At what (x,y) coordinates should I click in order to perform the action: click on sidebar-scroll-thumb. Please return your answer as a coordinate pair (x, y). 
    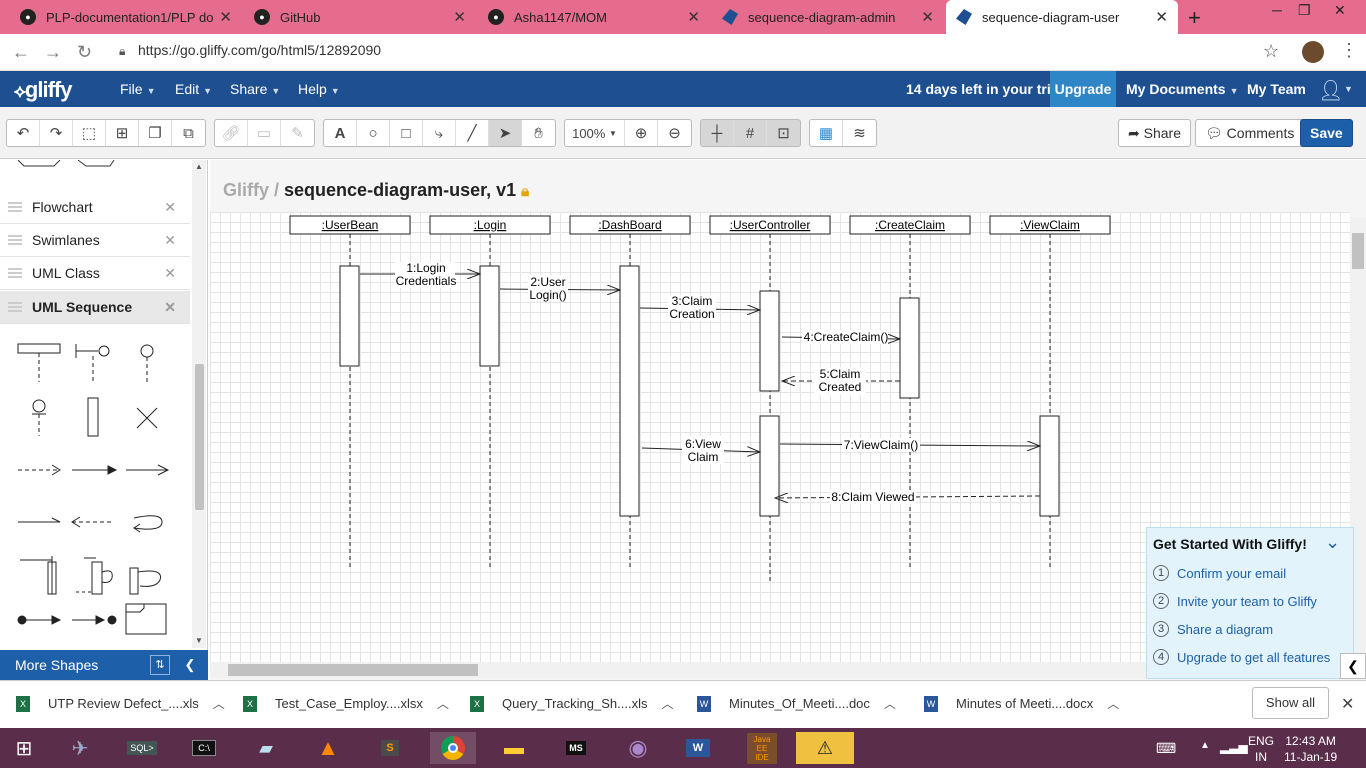
    Looking at the image, I should click on (199, 437).